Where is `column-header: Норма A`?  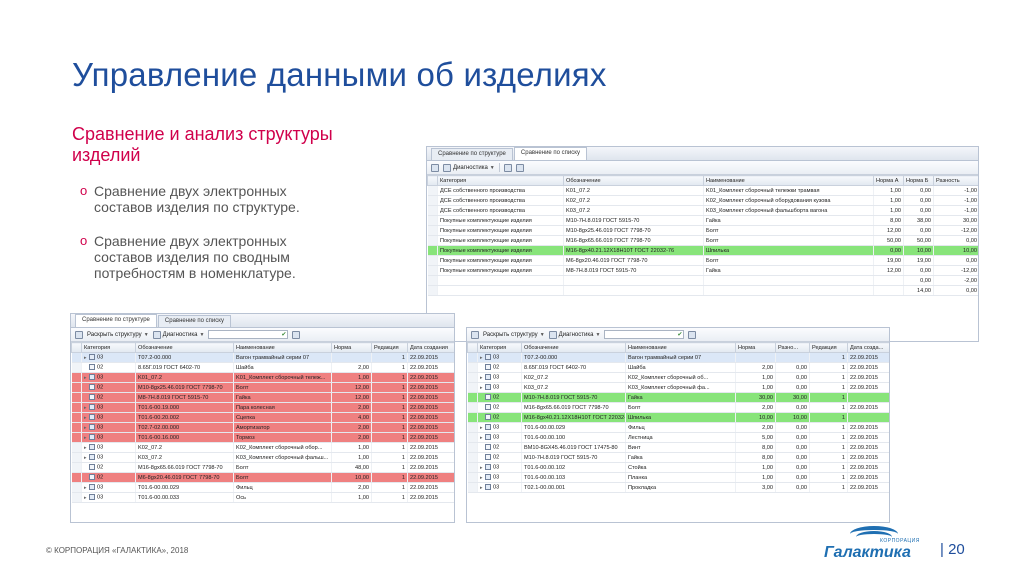
column-header: Норма A is located at coordinates (888, 180).